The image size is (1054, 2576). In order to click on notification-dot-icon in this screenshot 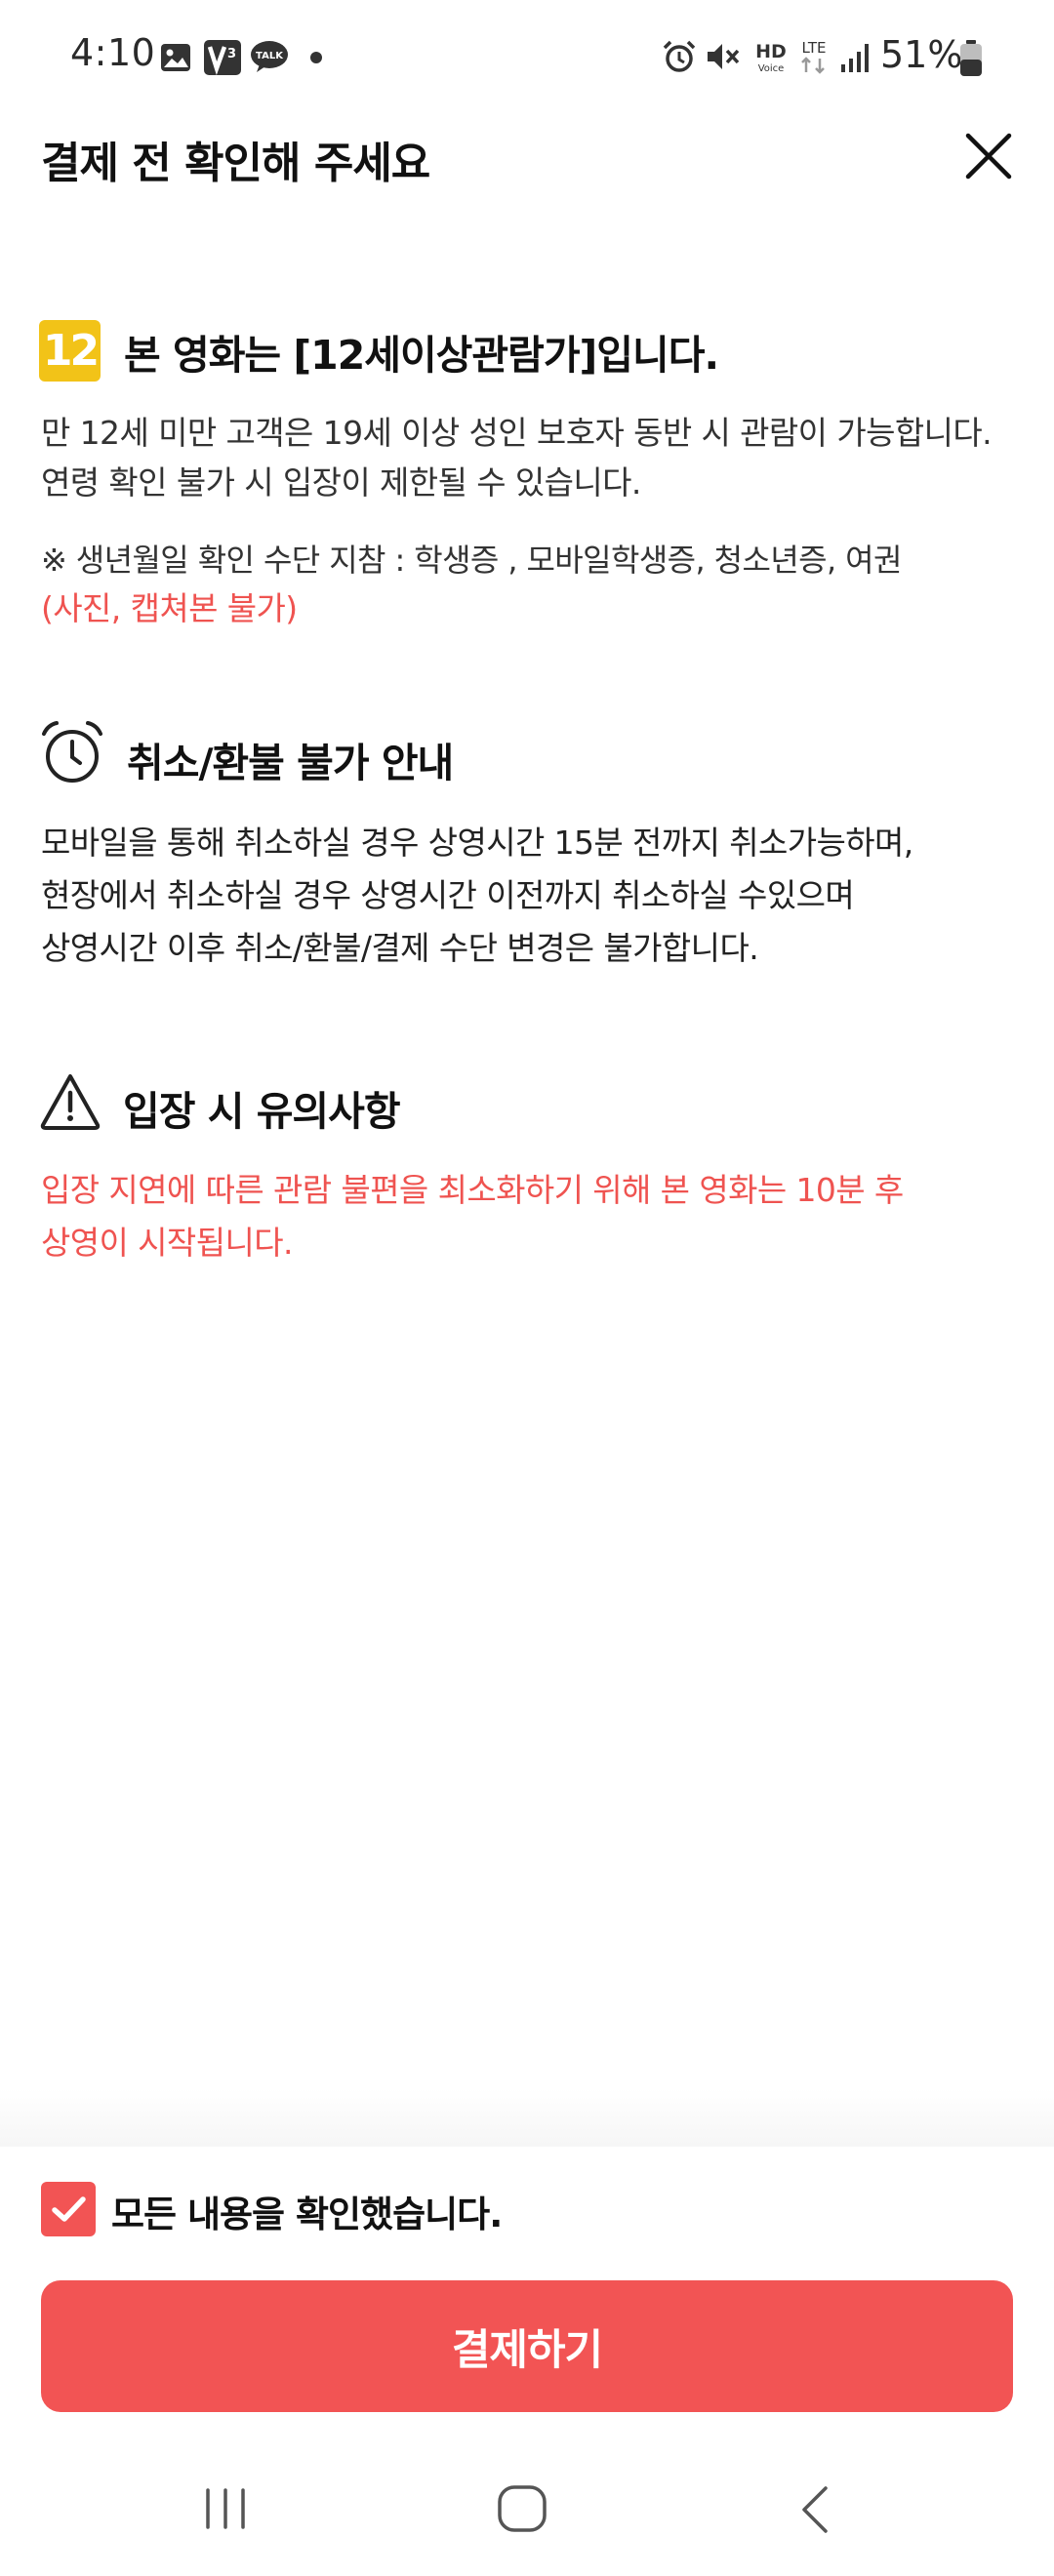, I will do `click(316, 57)`.